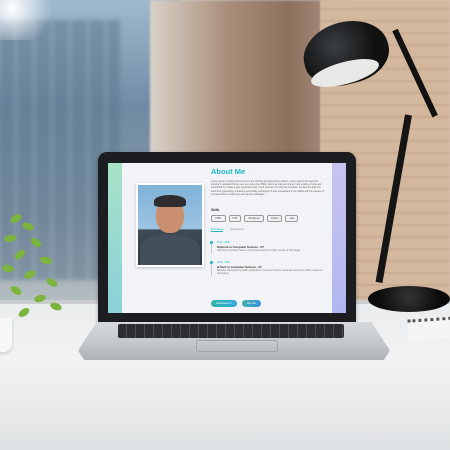 Image resolution: width=450 pixels, height=450 pixels. Describe the element at coordinates (339, 238) in the screenshot. I see `screen-right-accent` at that location.